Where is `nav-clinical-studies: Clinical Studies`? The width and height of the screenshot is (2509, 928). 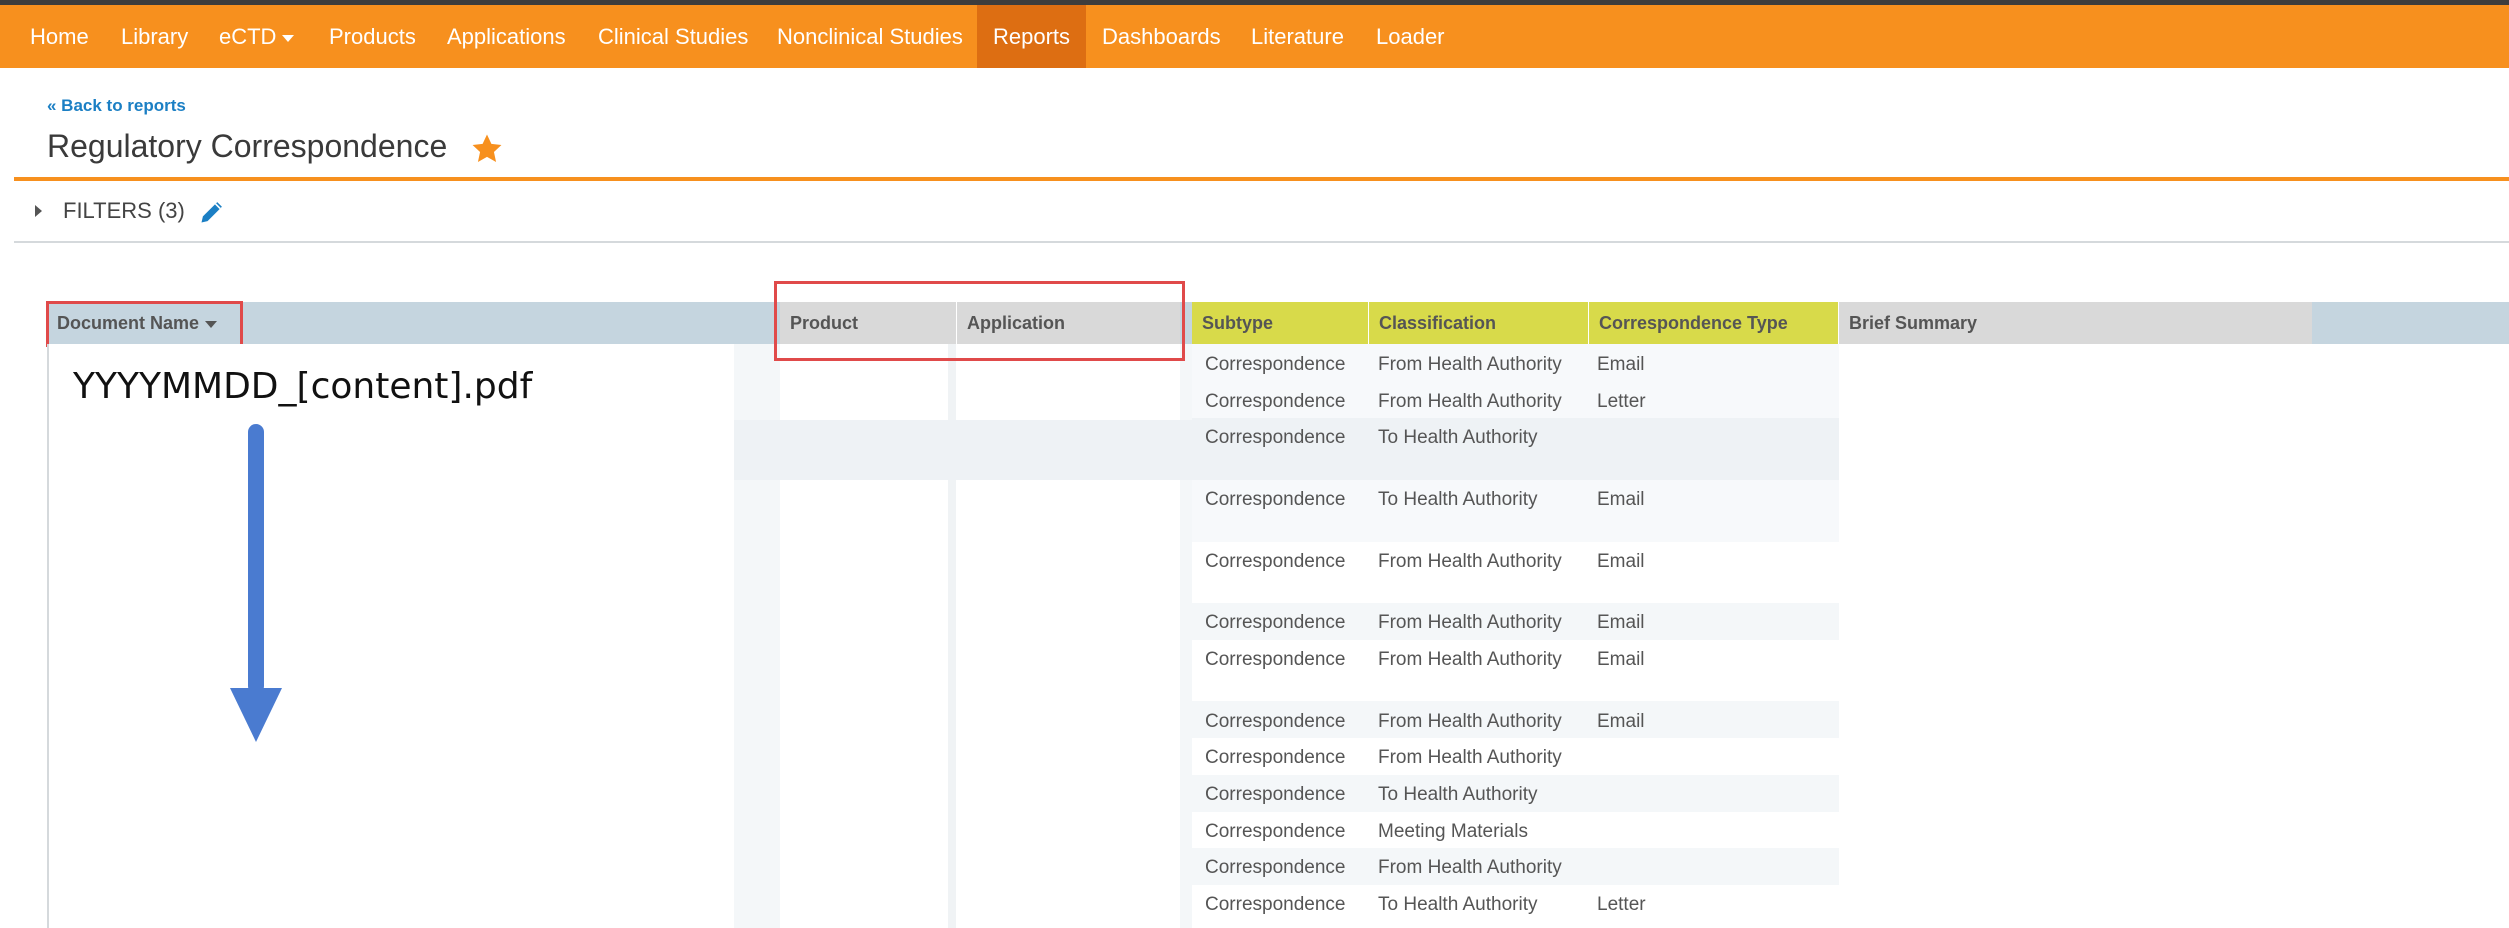
nav-clinical-studies: Clinical Studies is located at coordinates (673, 36).